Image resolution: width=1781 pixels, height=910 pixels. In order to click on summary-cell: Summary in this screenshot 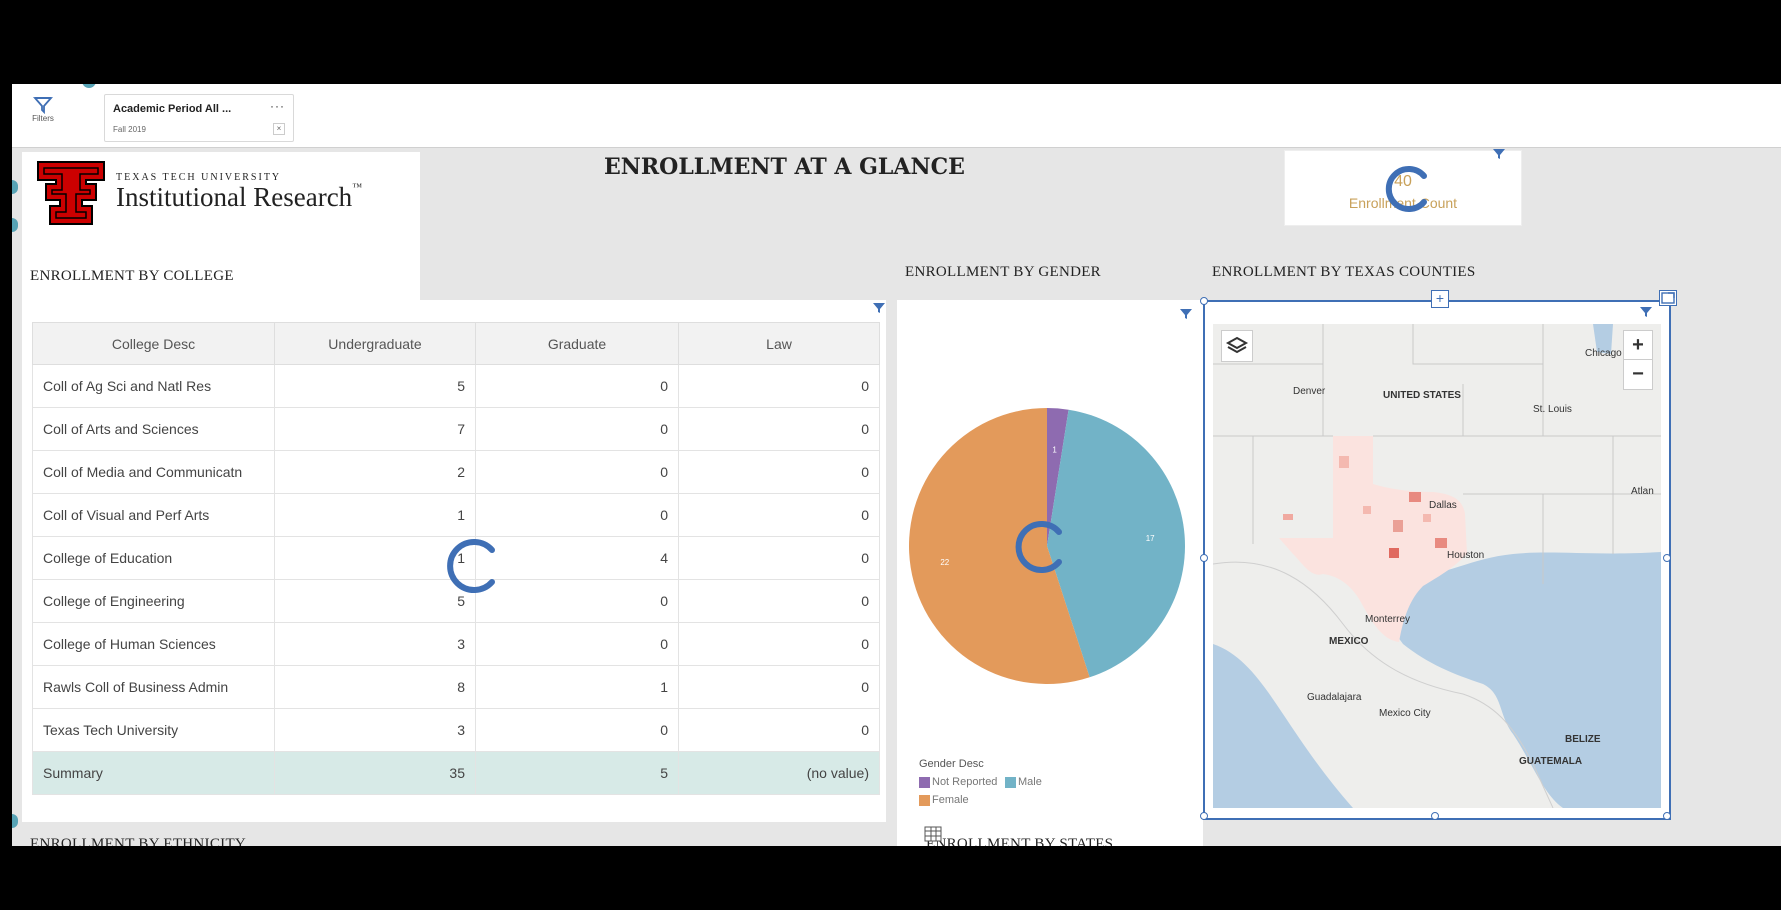, I will do `click(153, 773)`.